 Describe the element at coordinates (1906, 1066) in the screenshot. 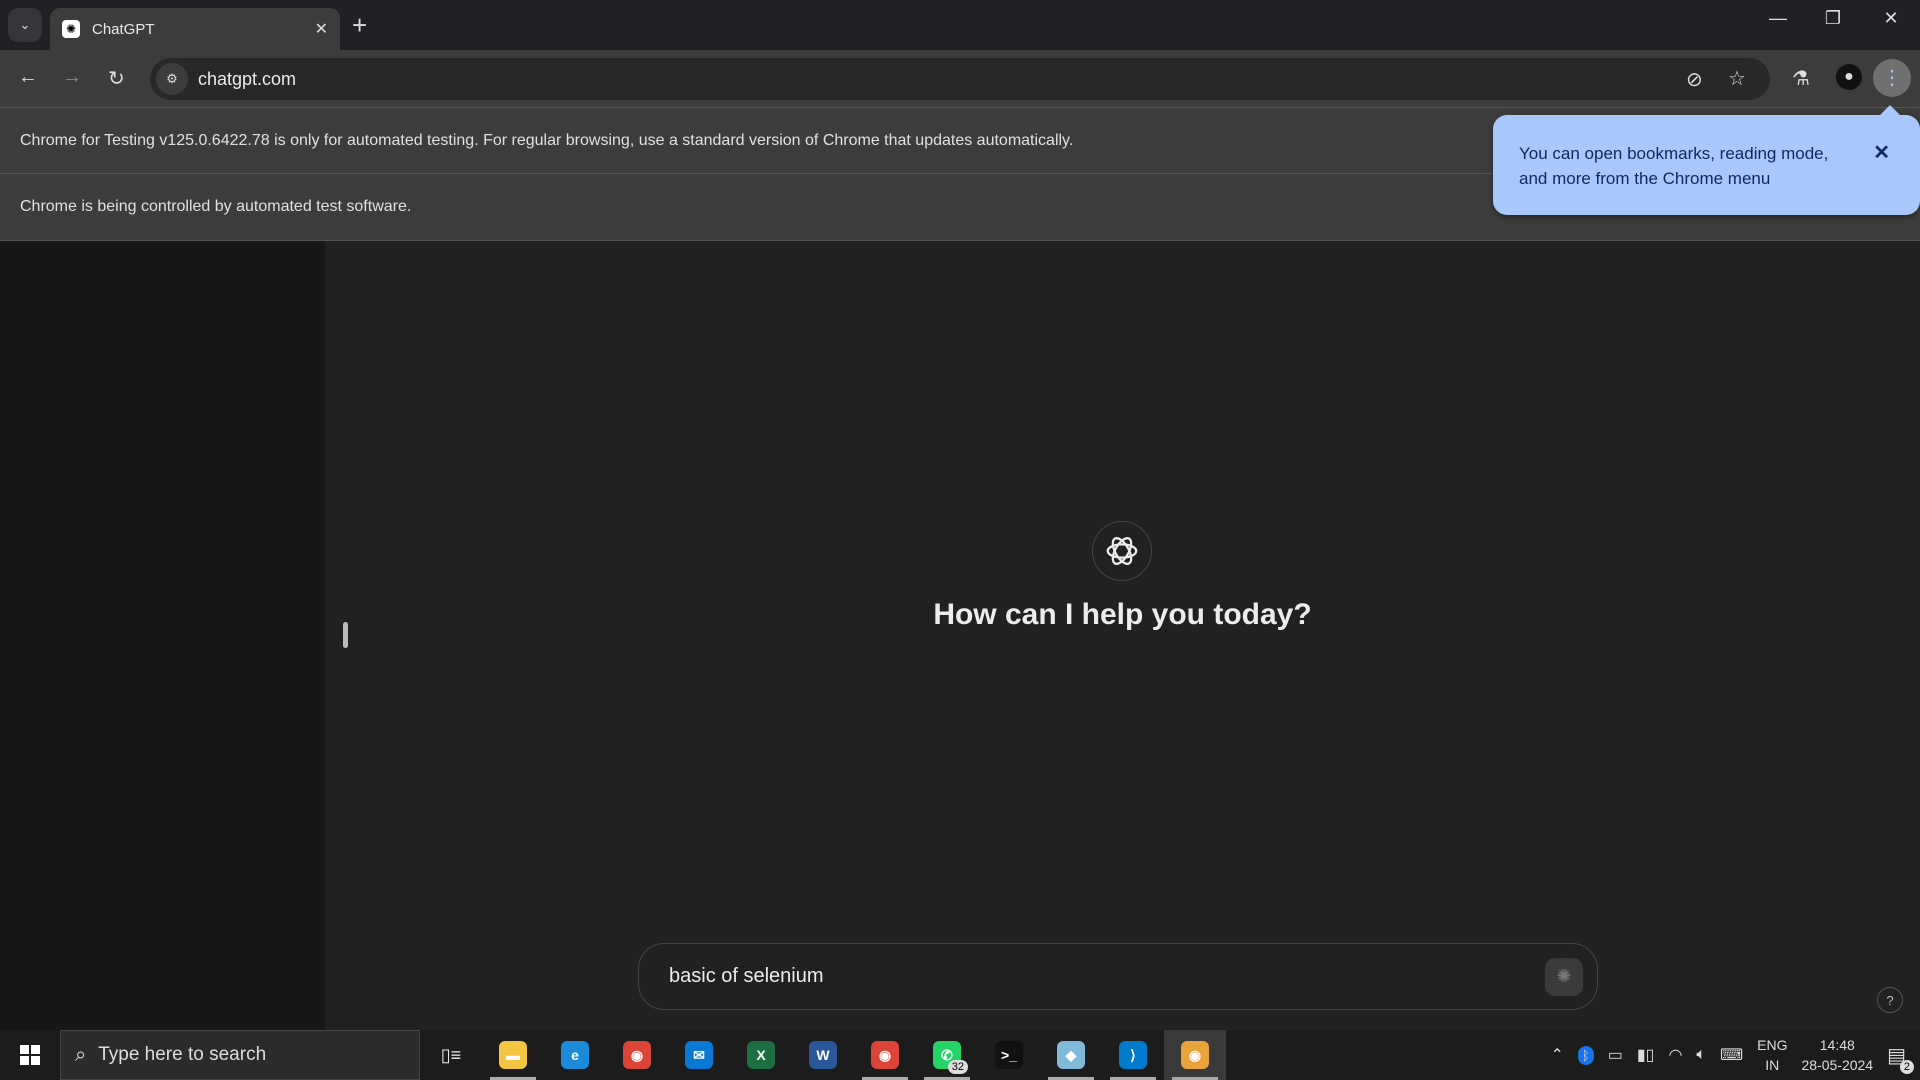

I see `notification-count: 2` at that location.